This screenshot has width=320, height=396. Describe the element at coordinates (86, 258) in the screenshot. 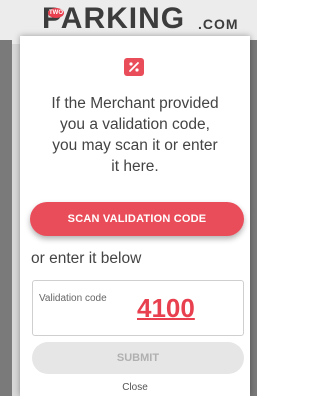

I see `or-enter-below-label: or enter it below` at that location.